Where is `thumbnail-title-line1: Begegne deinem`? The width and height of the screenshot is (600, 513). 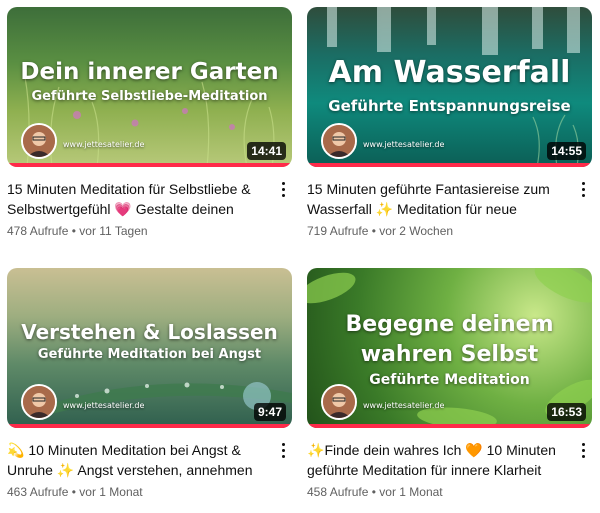
thumbnail-title-line1: Begegne deinem is located at coordinates (449, 324).